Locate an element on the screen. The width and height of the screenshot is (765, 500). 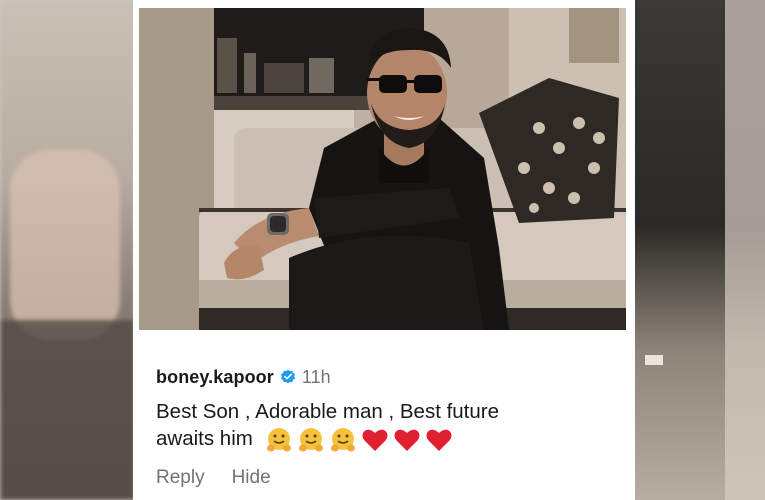
comment-timestamp: 11h is located at coordinates (316, 376).